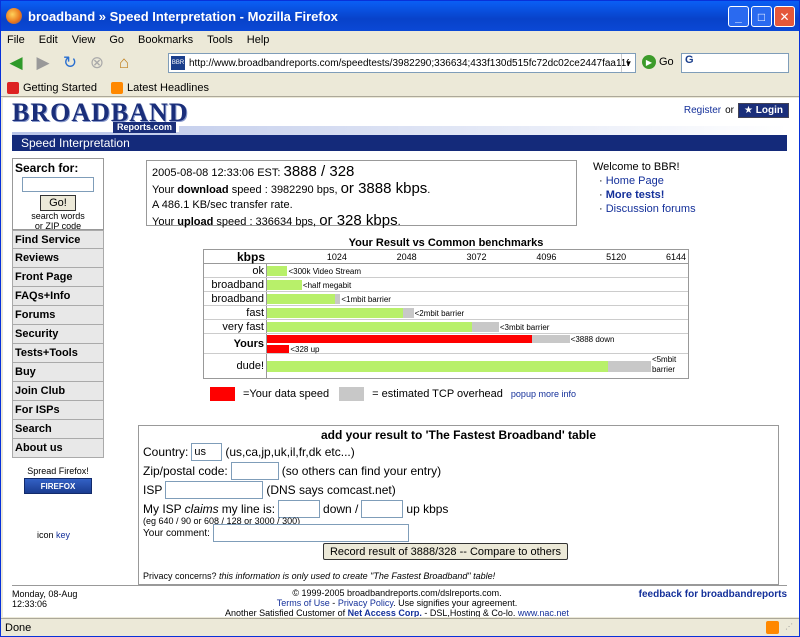 Image resolution: width=800 pixels, height=637 pixels. What do you see at coordinates (70, 63) in the screenshot?
I see `reload-icon: ↻` at bounding box center [70, 63].